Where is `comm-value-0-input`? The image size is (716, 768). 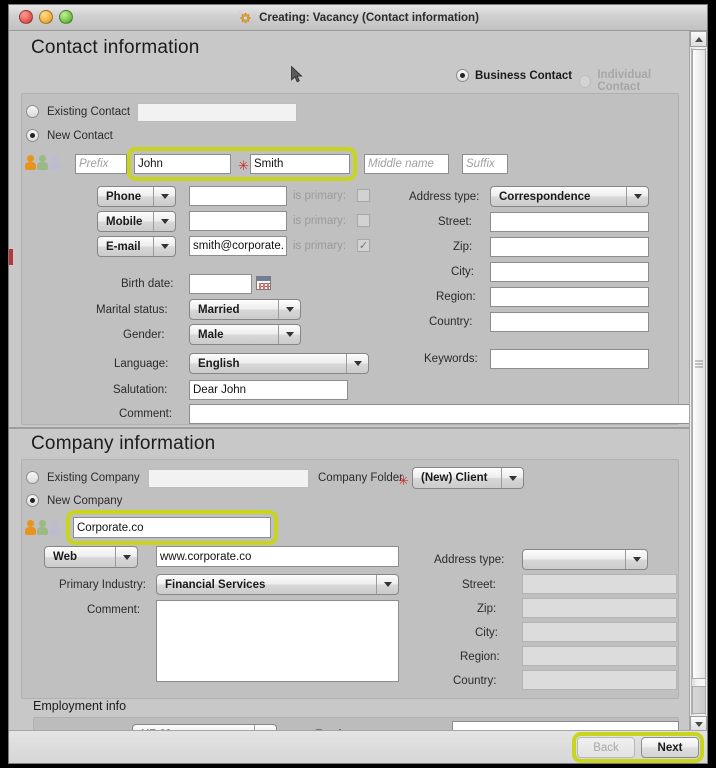
comm-value-0-input is located at coordinates (238, 196).